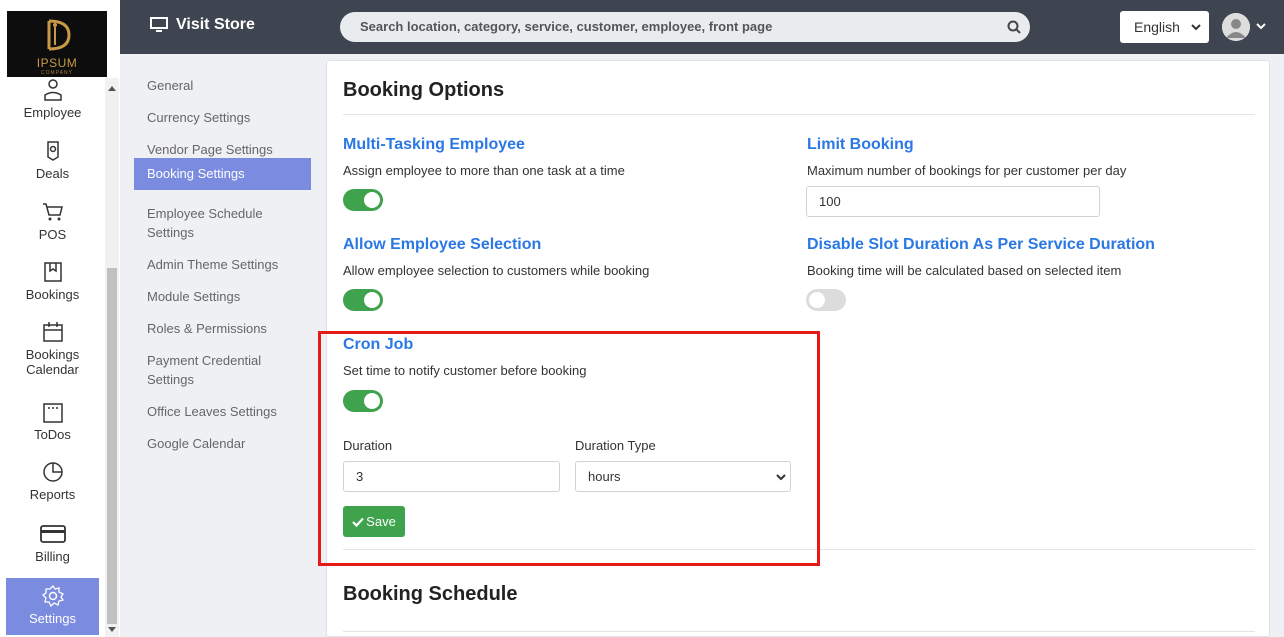 The width and height of the screenshot is (1284, 637). Describe the element at coordinates (52, 534) in the screenshot. I see `credit-card-icon` at that location.